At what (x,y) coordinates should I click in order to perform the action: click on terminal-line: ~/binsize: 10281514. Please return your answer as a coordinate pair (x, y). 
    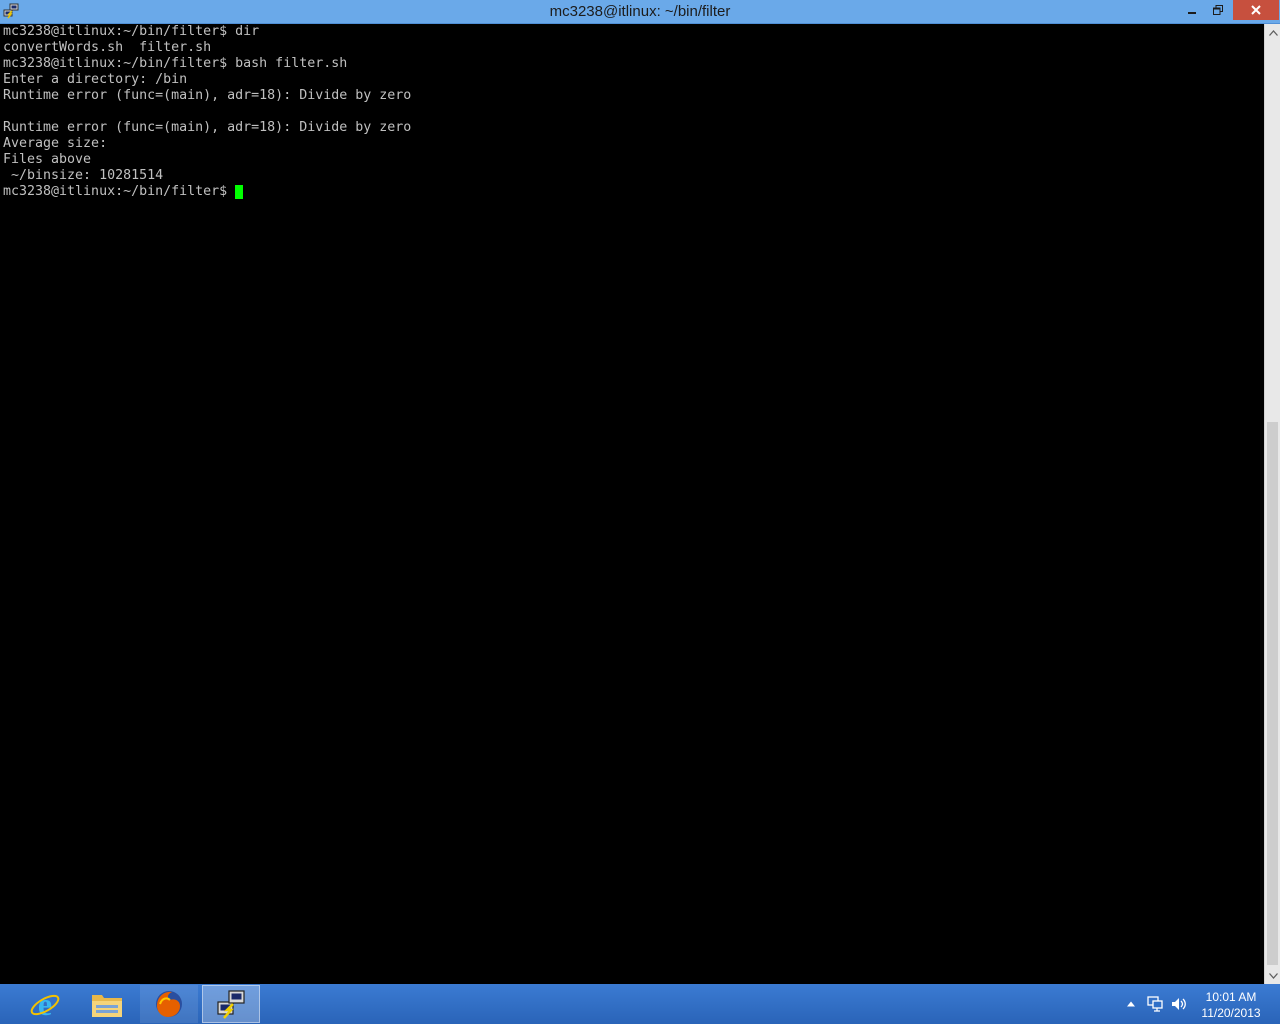
    Looking at the image, I should click on (83, 175).